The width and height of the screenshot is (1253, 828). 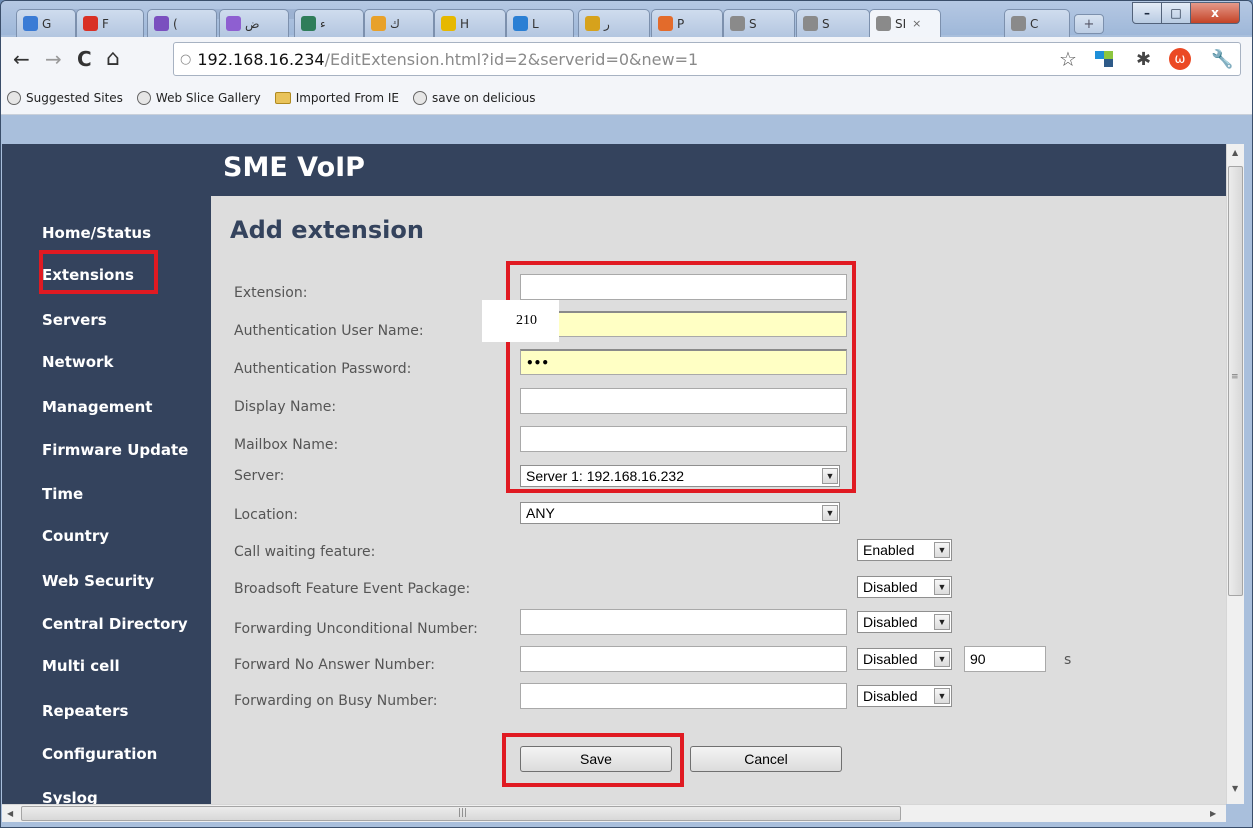 What do you see at coordinates (904, 622) in the screenshot?
I see `fwd-uncond-select: Disabled ▼` at bounding box center [904, 622].